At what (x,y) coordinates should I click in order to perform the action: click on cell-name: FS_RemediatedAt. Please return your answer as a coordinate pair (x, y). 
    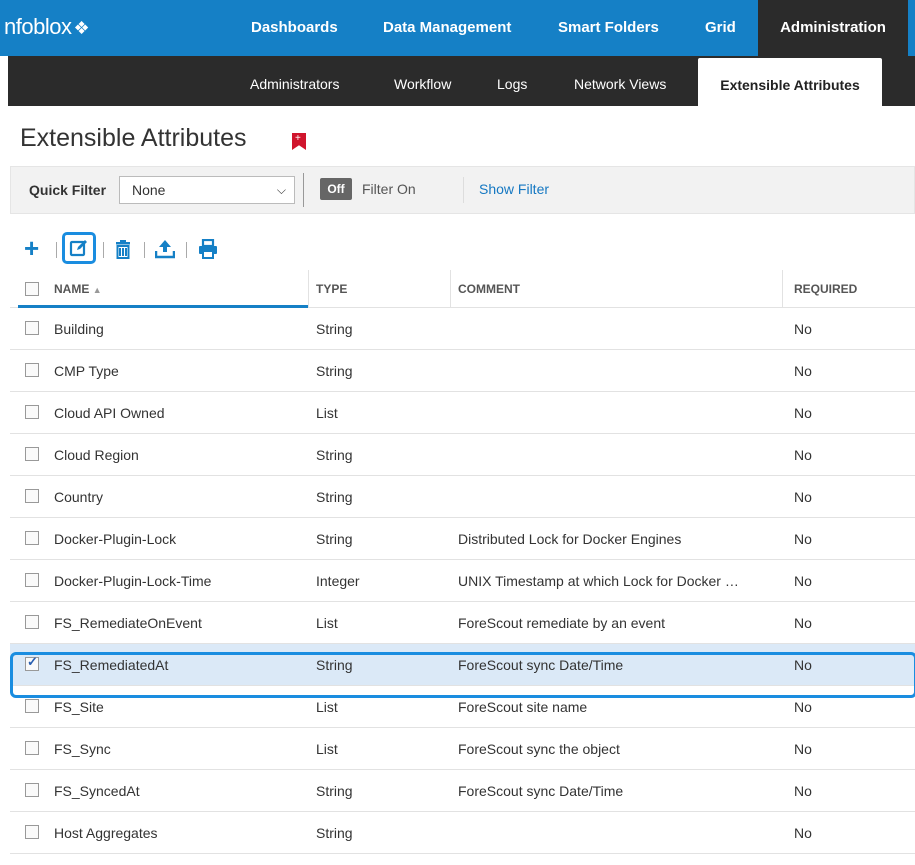
    Looking at the image, I should click on (111, 665).